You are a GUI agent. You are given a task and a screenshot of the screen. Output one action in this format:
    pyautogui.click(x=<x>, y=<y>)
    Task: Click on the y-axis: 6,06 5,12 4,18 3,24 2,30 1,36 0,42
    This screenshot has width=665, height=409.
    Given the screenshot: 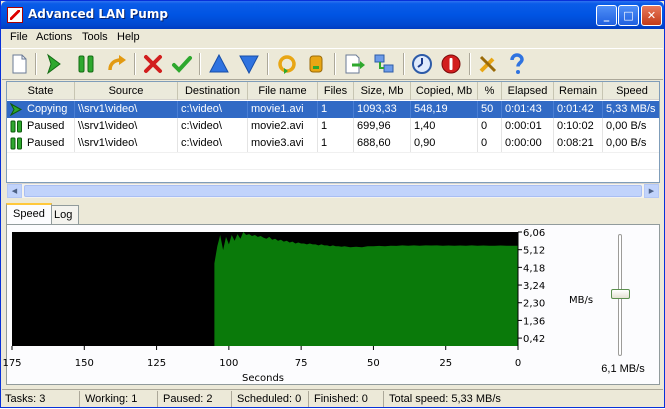 What is the action you would take?
    pyautogui.click(x=531, y=287)
    